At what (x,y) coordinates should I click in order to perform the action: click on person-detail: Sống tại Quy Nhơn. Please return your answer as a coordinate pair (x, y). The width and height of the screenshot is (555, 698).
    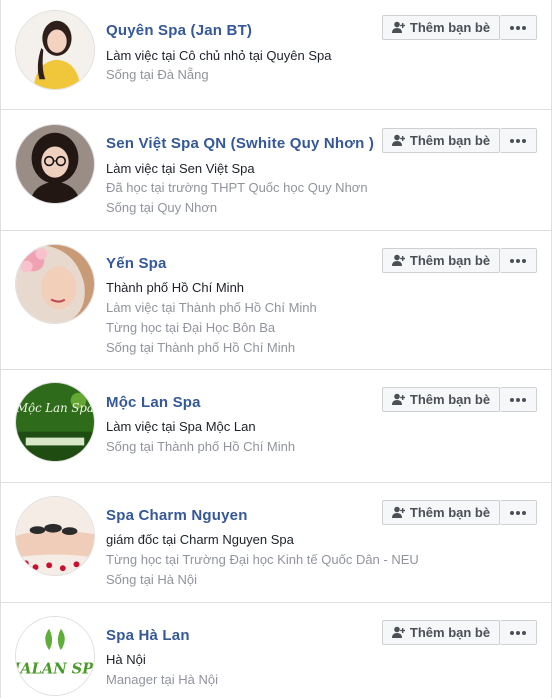
    Looking at the image, I should click on (162, 207).